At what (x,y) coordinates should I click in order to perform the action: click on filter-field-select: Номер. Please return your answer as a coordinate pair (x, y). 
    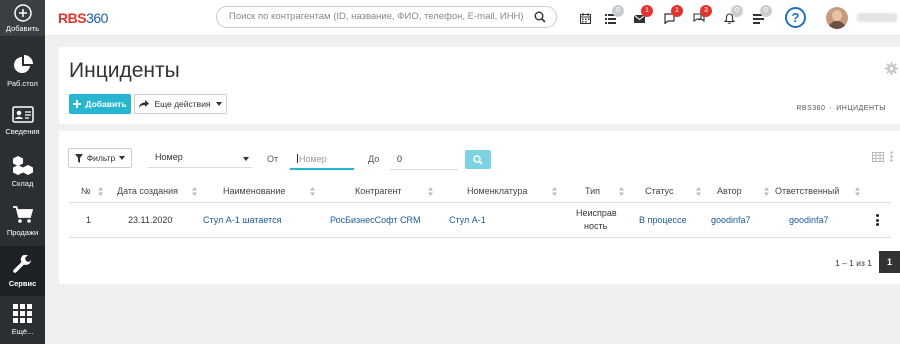
    Looking at the image, I should click on (200, 158).